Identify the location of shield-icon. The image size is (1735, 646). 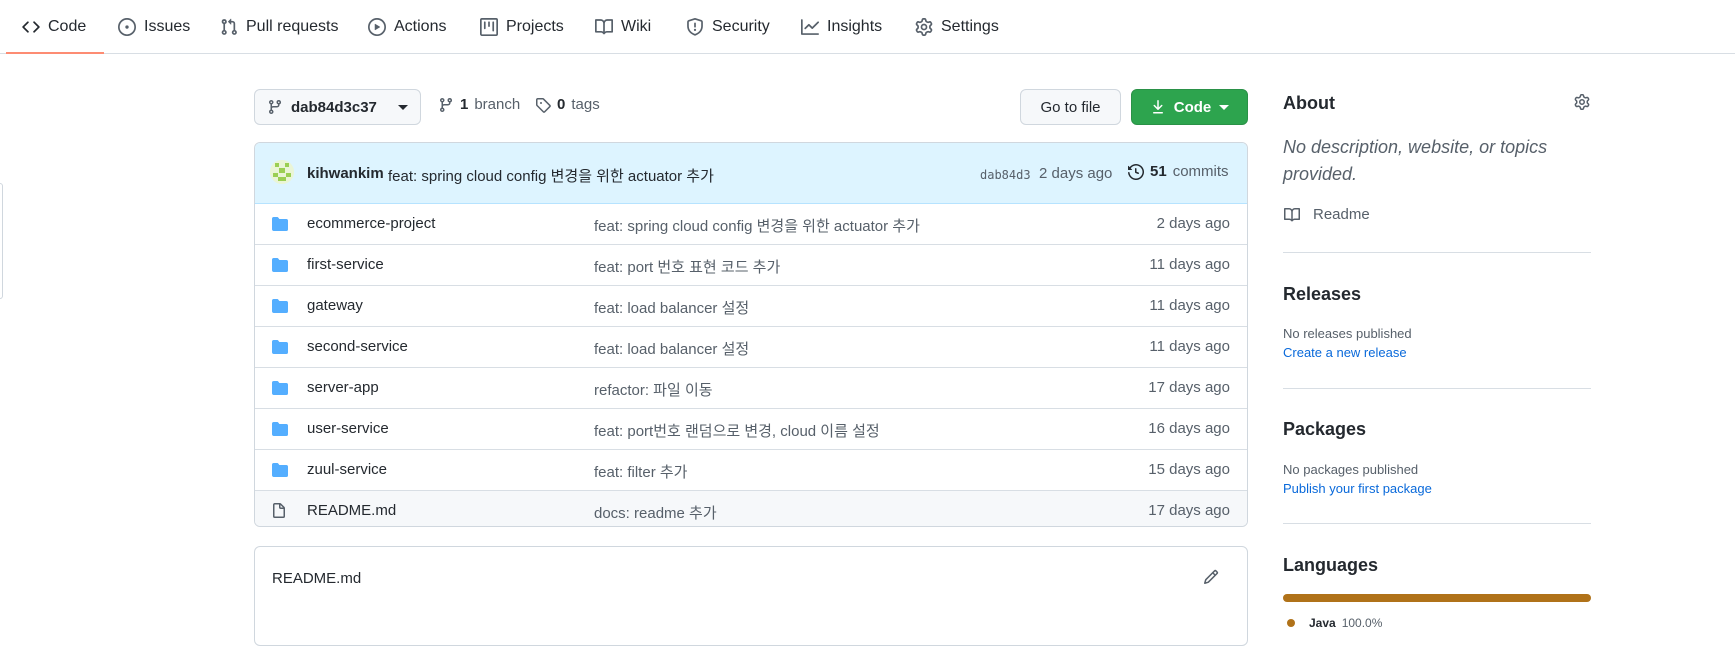
(695, 26).